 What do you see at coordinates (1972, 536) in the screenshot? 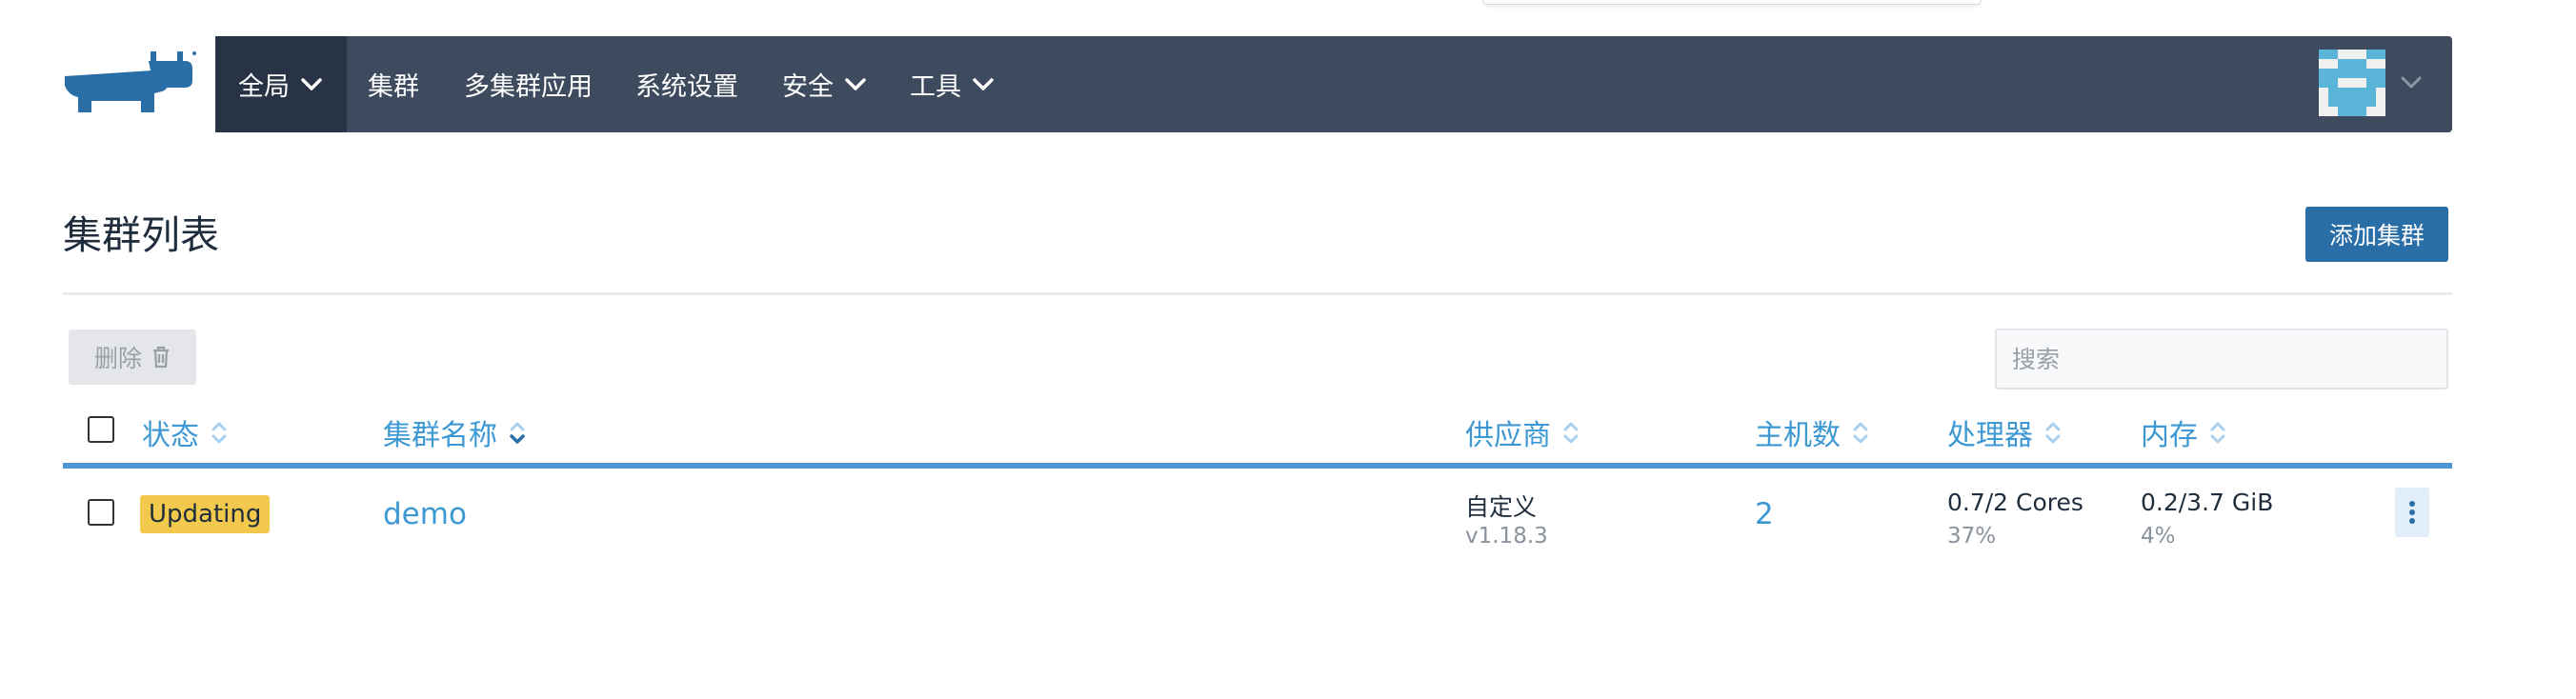
I see `cpu-percent: 37%` at bounding box center [1972, 536].